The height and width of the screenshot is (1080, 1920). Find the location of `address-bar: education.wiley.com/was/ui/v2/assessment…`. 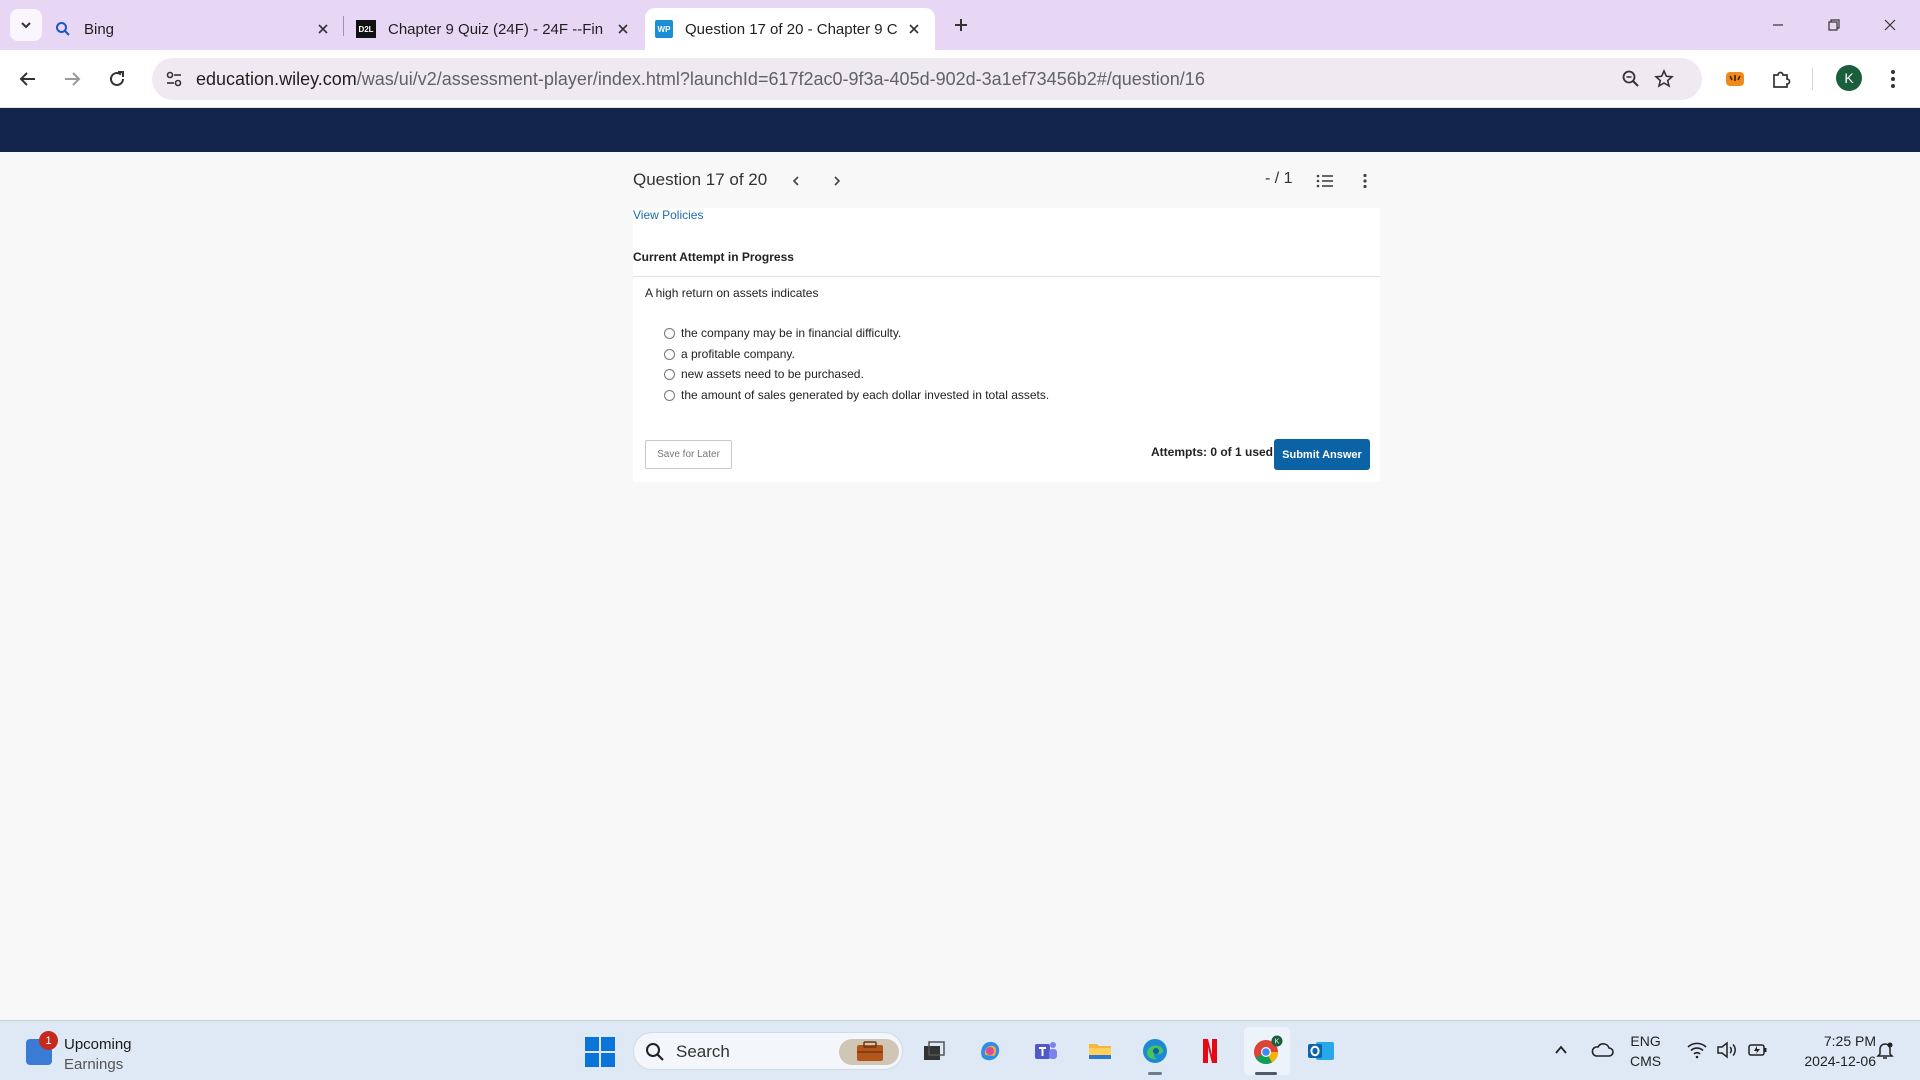

address-bar: education.wiley.com/was/ui/v2/assessment… is located at coordinates (927, 79).